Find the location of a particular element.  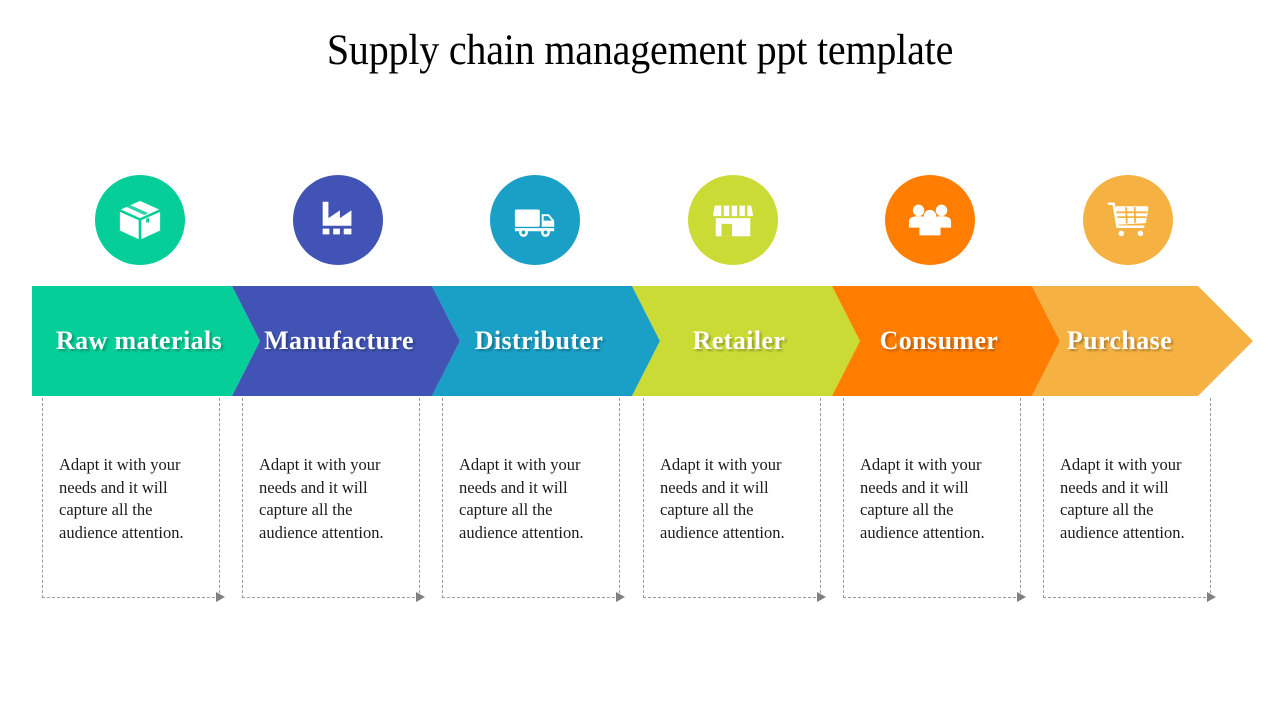

factory-icon is located at coordinates (338, 220).